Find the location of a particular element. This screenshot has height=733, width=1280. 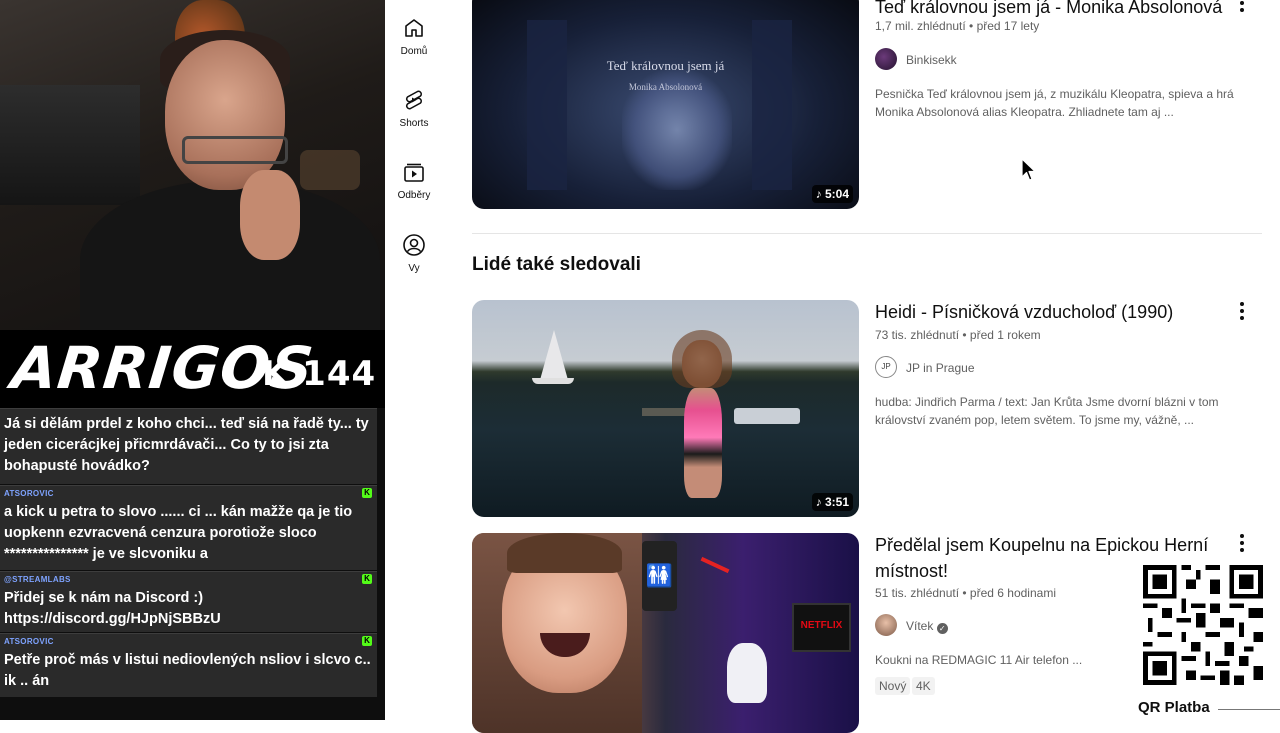

webcam-person-head is located at coordinates (225, 115).